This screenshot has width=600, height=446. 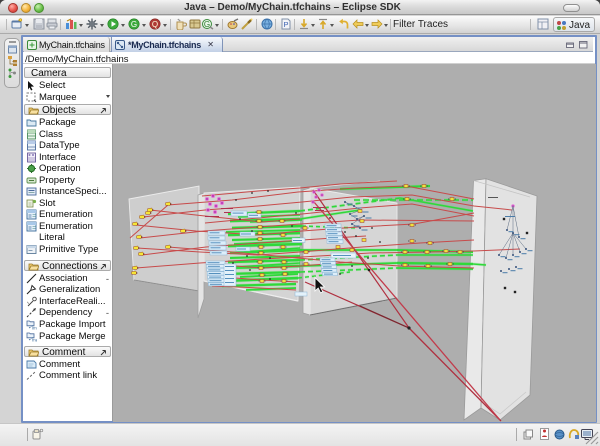 I want to click on svg-text: im, so click(x=34, y=328).